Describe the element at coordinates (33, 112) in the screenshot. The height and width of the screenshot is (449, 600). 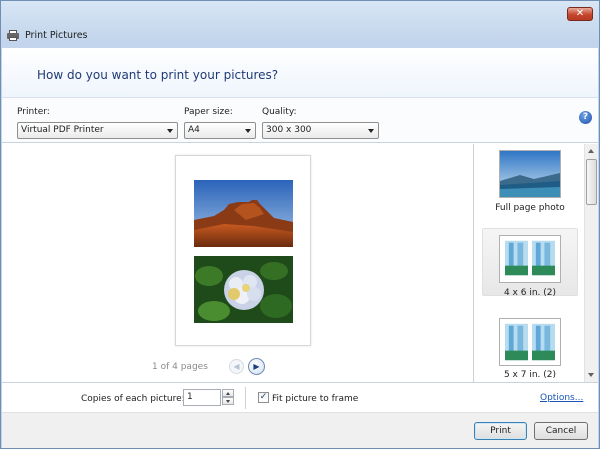
I see `printer-label: Printer:` at that location.